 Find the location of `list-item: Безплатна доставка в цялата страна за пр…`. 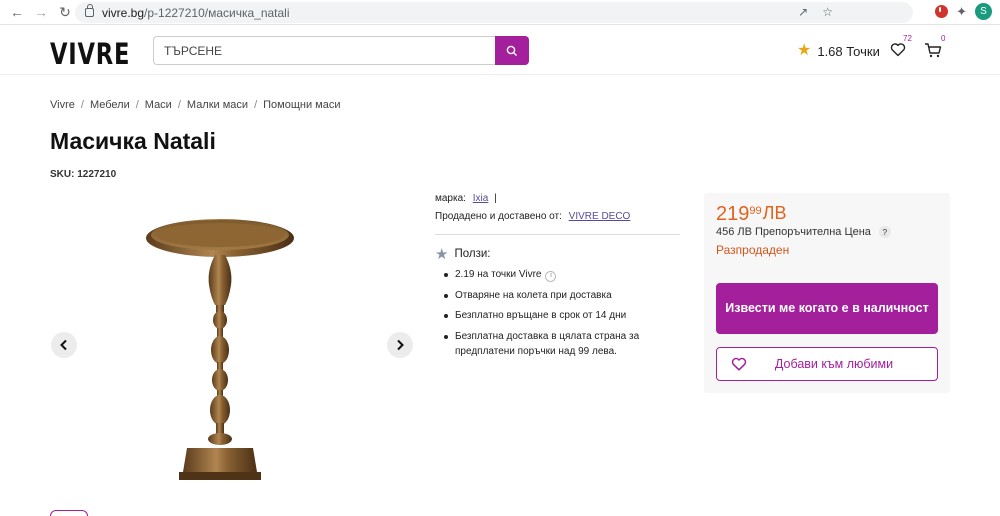

list-item: Безплатна доставка в цялата страна за пр… is located at coordinates (564, 344).